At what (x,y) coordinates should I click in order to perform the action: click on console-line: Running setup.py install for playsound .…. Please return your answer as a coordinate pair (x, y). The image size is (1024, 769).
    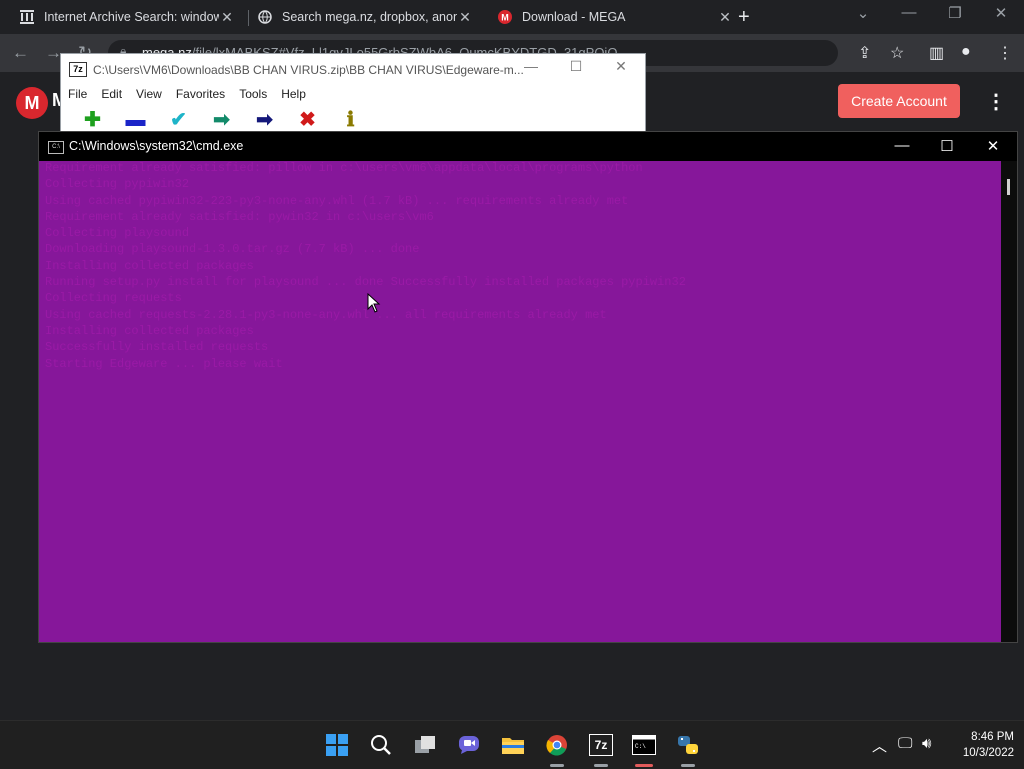
    Looking at the image, I should click on (365, 282).